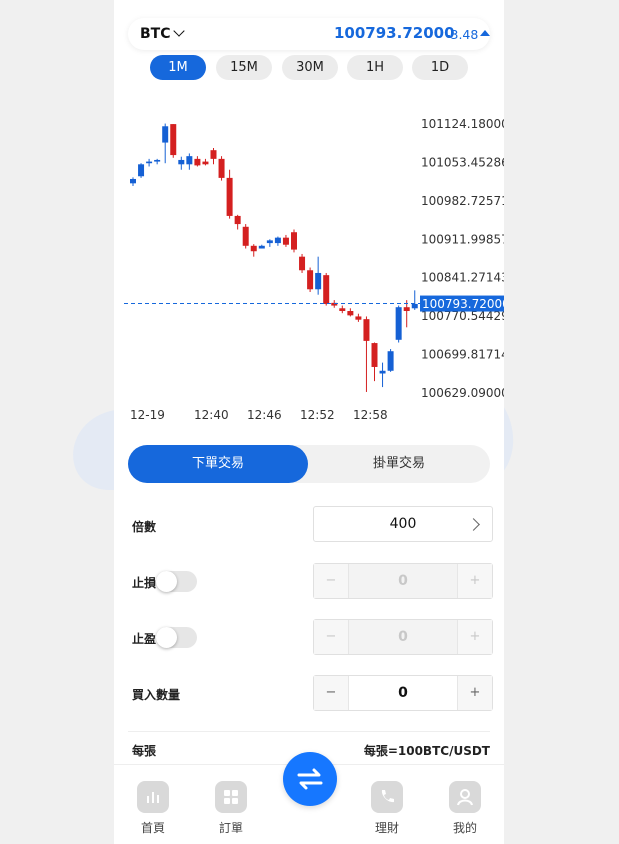 This screenshot has width=619, height=844. What do you see at coordinates (147, 415) in the screenshot?
I see `time-axis-label: 12-19` at bounding box center [147, 415].